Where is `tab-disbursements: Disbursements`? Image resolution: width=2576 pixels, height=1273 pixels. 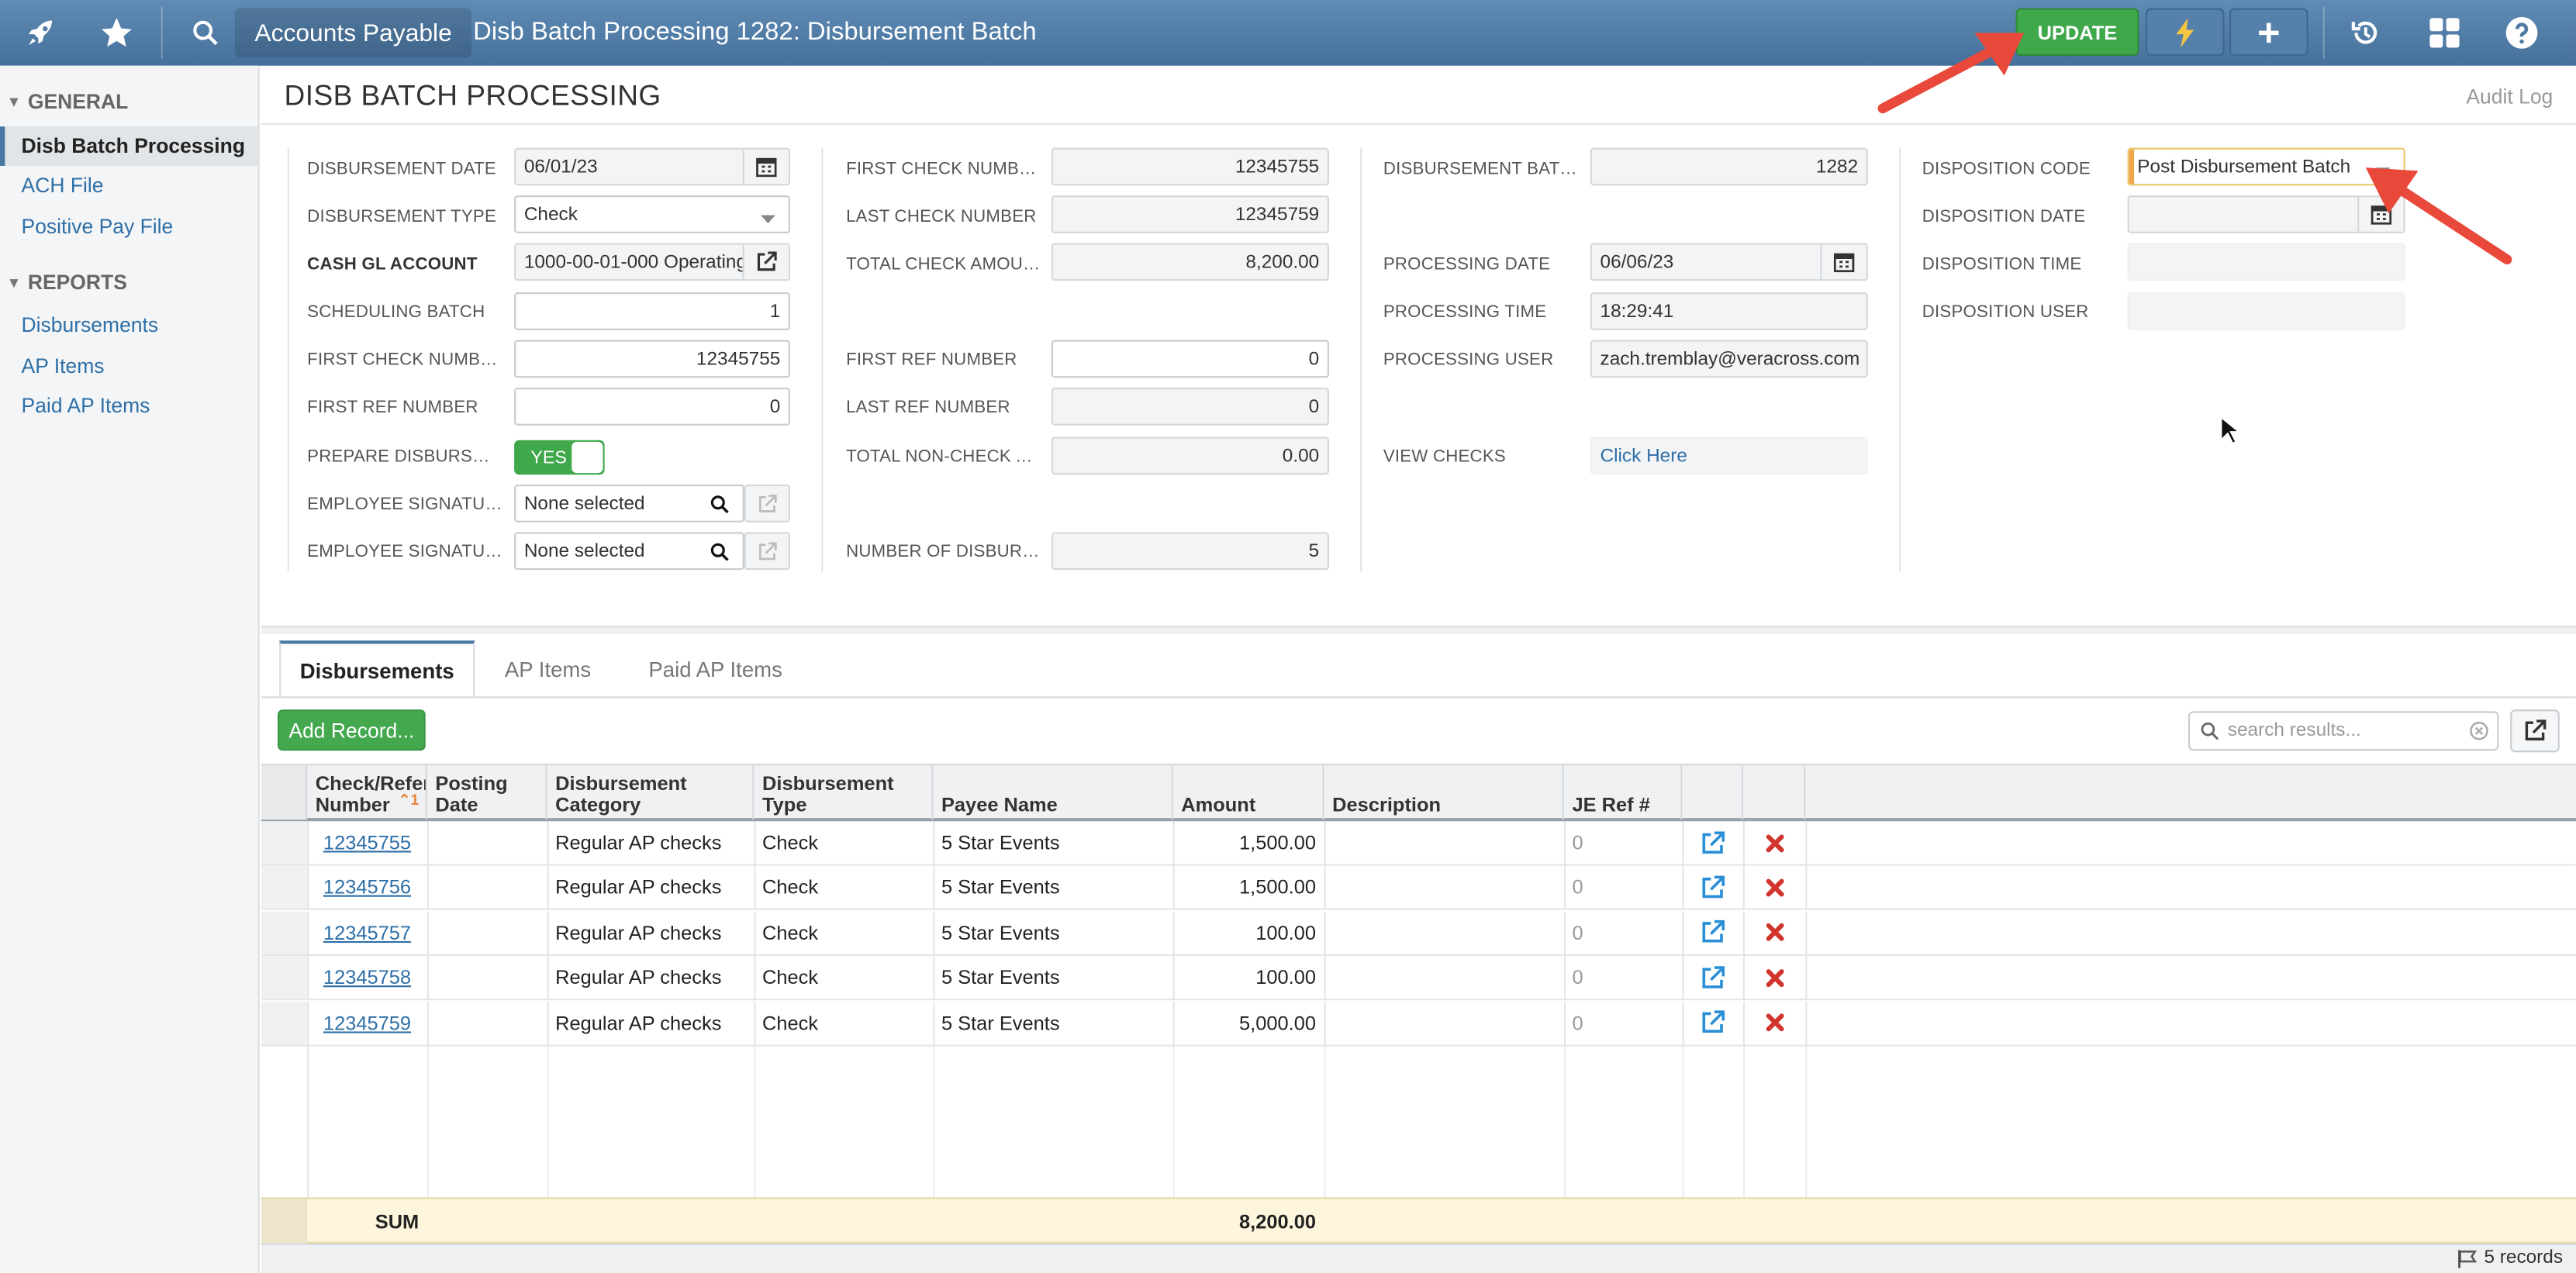
tab-disbursements: Disbursements is located at coordinates (377, 669).